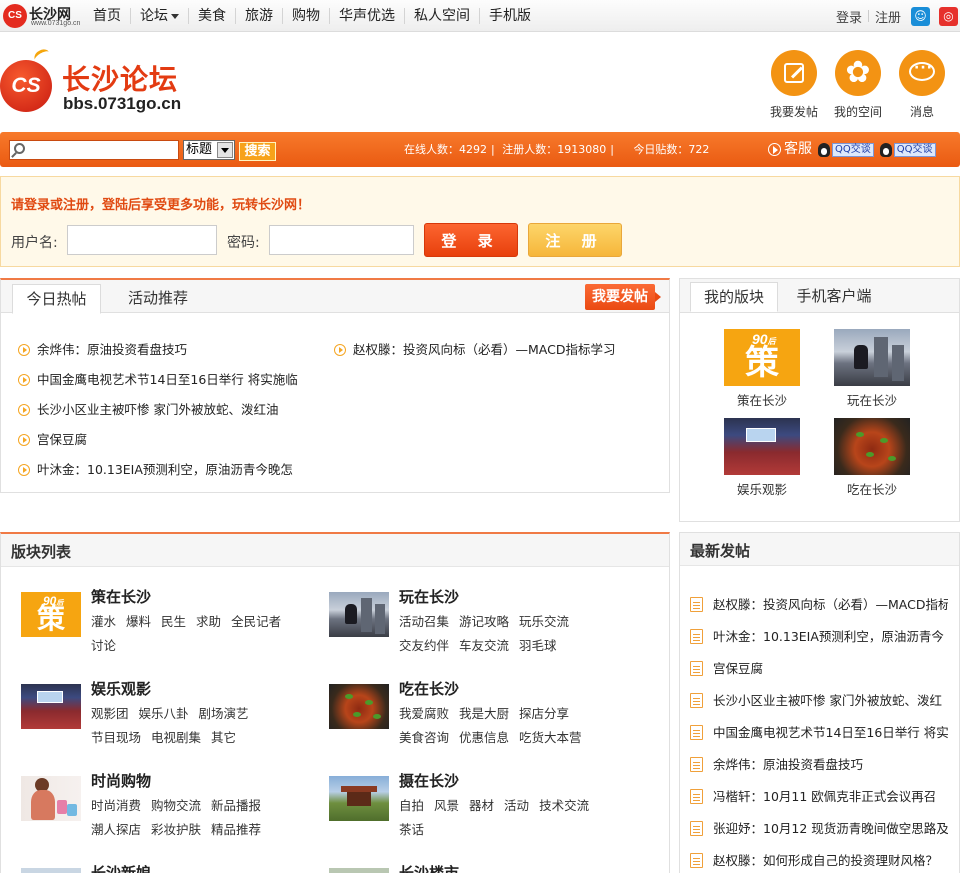 Image resolution: width=960 pixels, height=873 pixels. I want to click on subforum-link: 新品播报, so click(236, 806).